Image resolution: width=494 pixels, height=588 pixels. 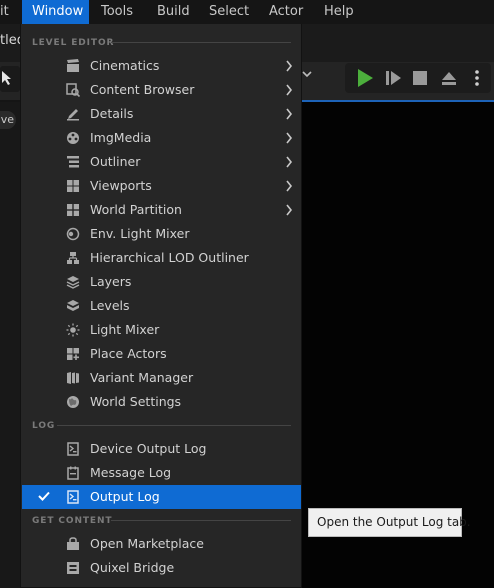 What do you see at coordinates (161, 330) in the screenshot?
I see `menu-item-light-mixer: Light Mixer` at bounding box center [161, 330].